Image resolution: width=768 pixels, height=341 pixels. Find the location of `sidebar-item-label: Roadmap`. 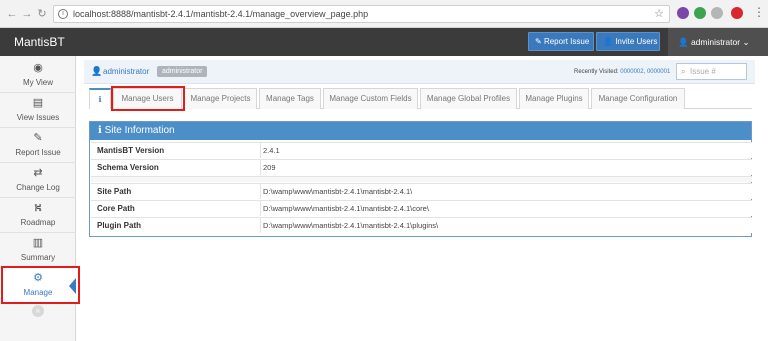

sidebar-item-label: Roadmap is located at coordinates (38, 222).